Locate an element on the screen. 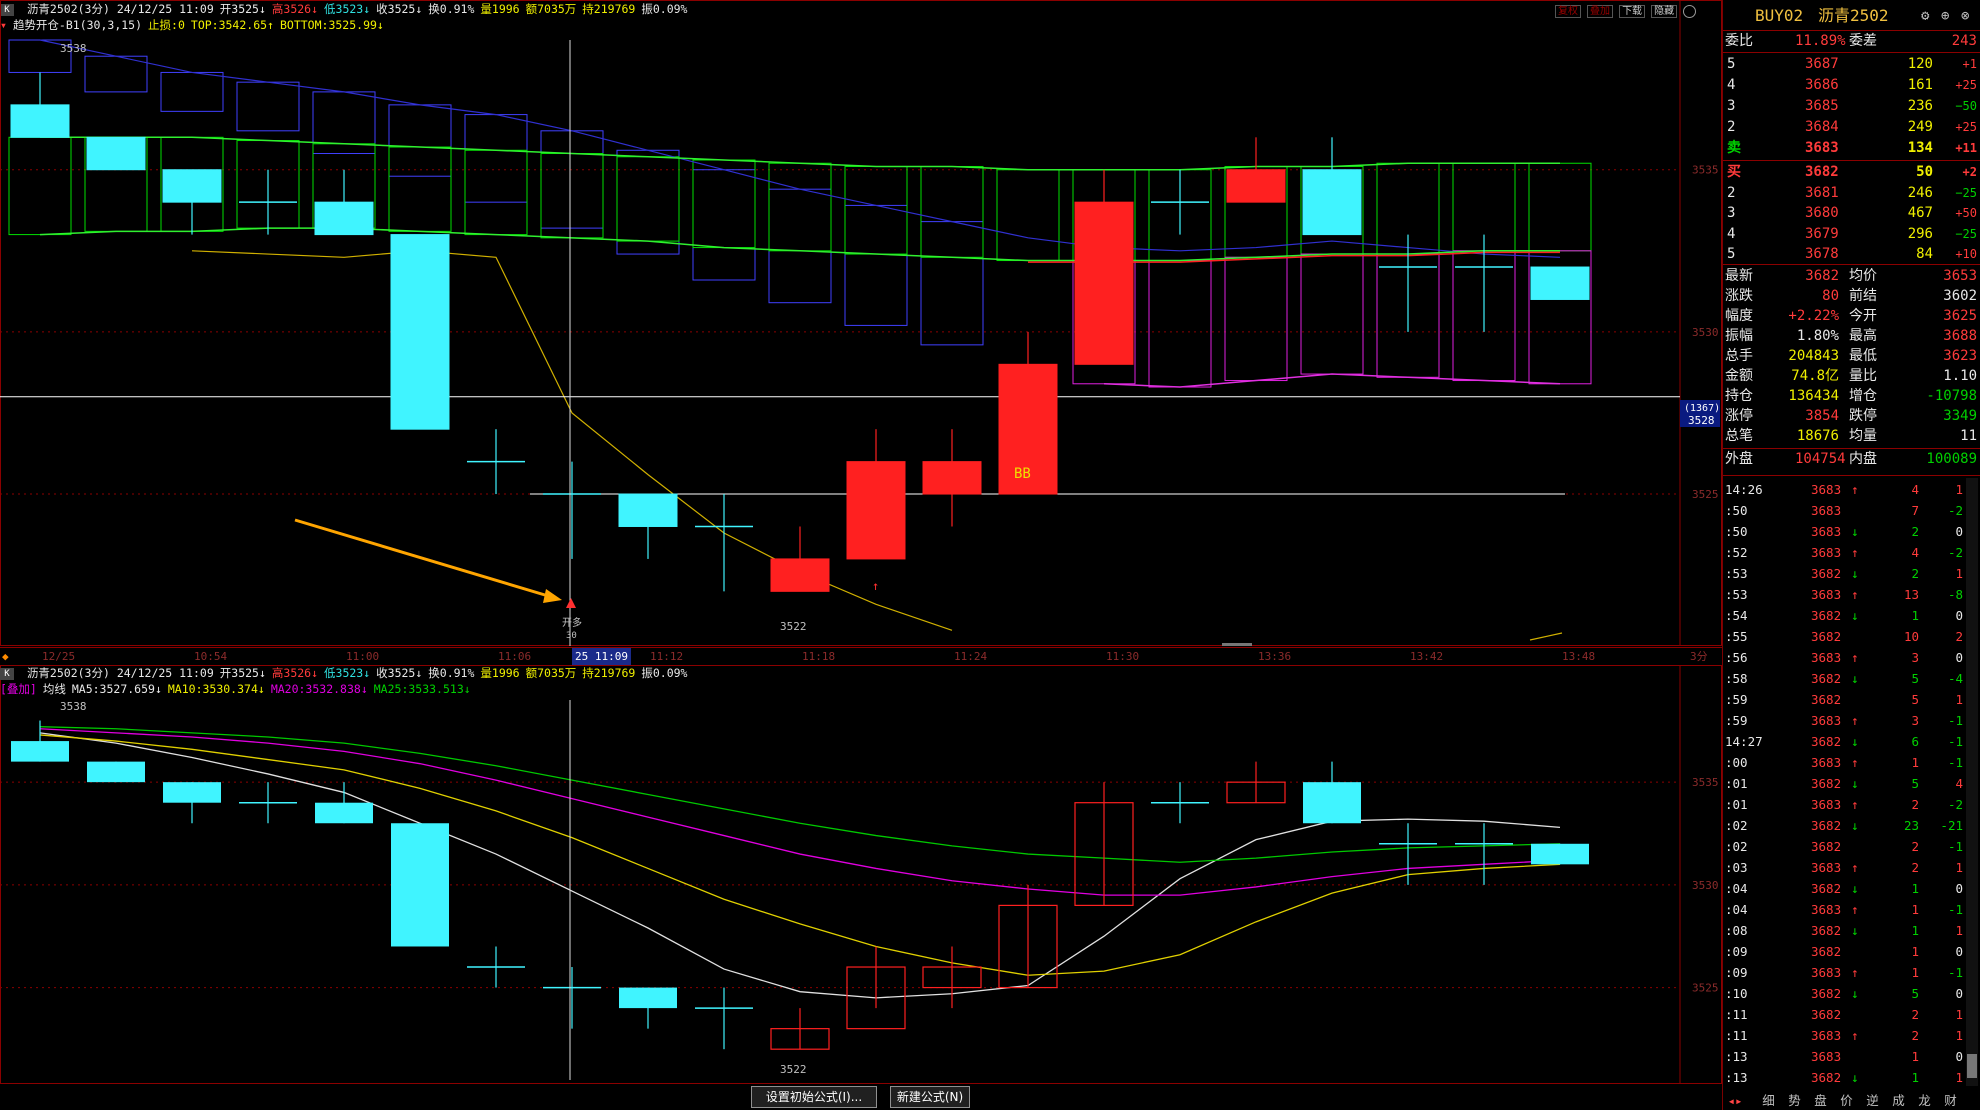  tick-row: :02 3682 ↓ 23 -21 is located at coordinates (1851, 825).